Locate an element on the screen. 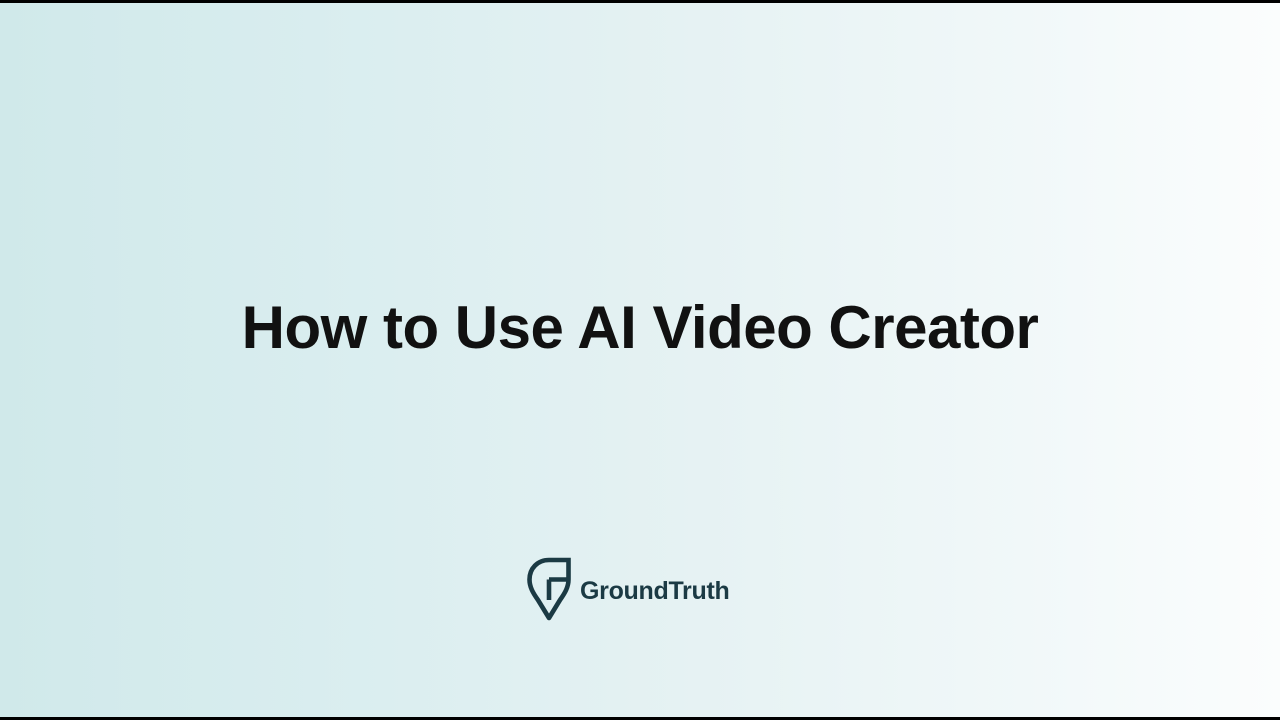 This screenshot has width=1280, height=720. brand-logo: GroundTruth is located at coordinates (628, 589).